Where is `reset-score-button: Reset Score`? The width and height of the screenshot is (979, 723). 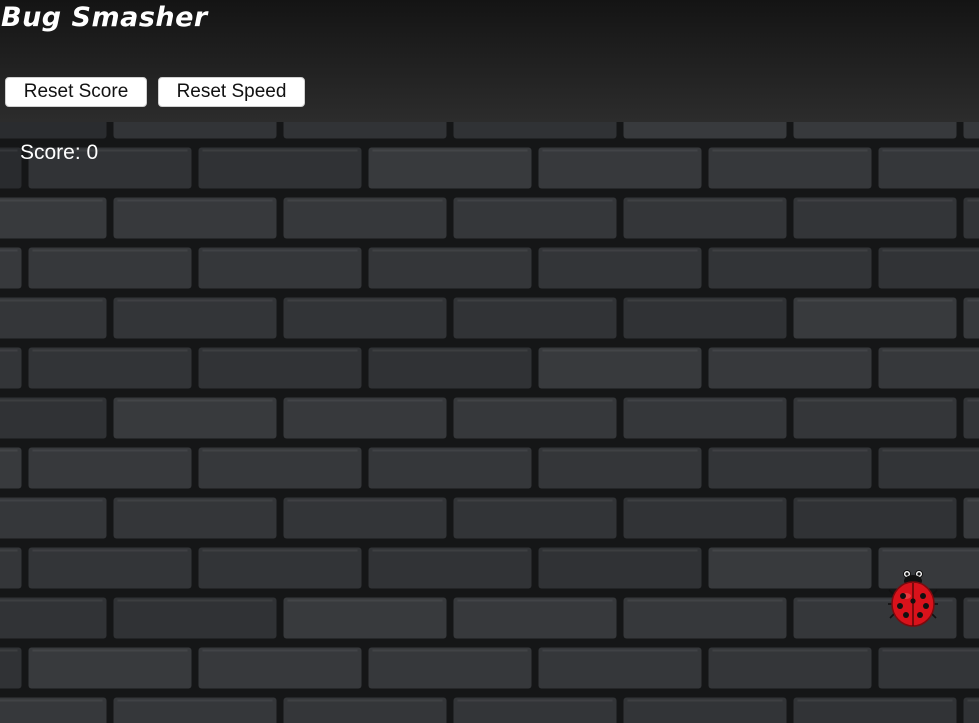
reset-score-button: Reset Score is located at coordinates (76, 92).